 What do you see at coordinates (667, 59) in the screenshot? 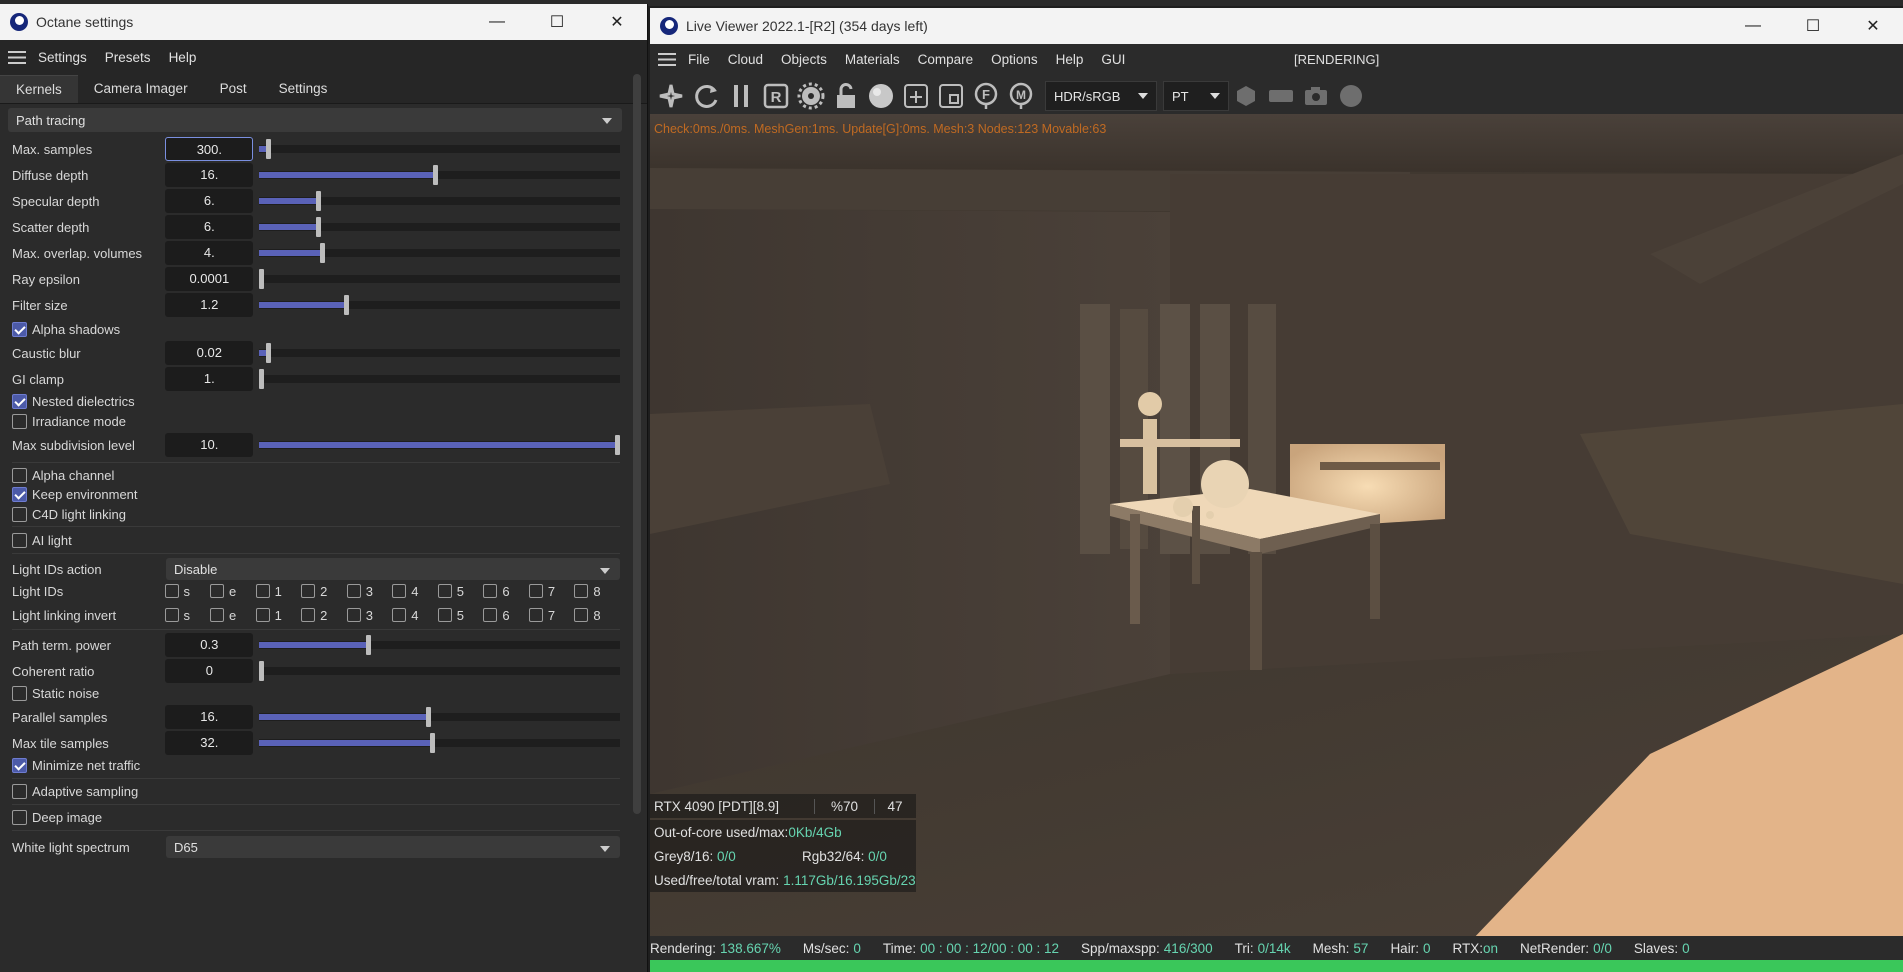
I see `hamburger-menu-icon` at bounding box center [667, 59].